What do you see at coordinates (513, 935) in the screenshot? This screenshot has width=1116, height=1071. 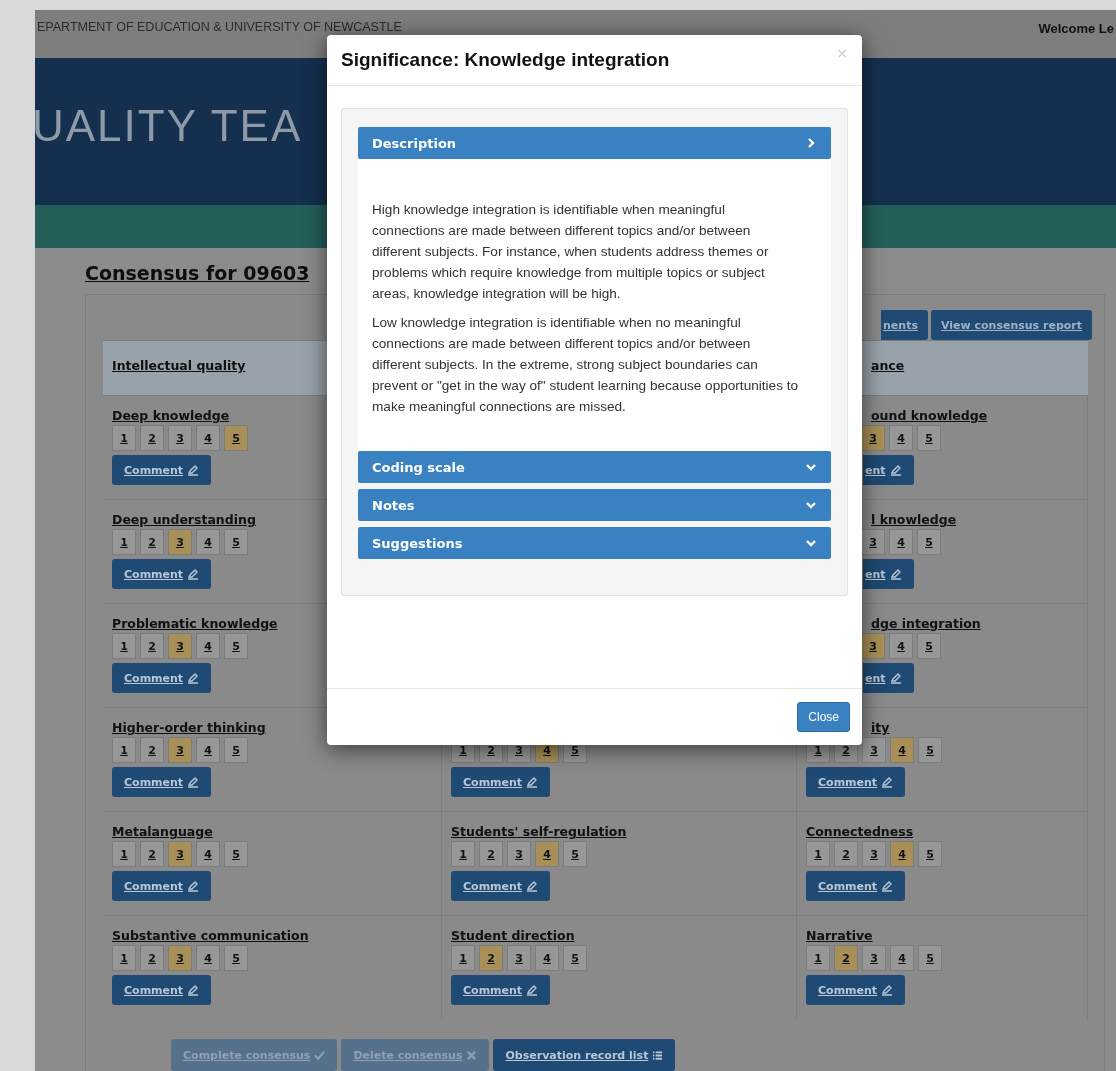 I see `criterion-link: Student direction` at bounding box center [513, 935].